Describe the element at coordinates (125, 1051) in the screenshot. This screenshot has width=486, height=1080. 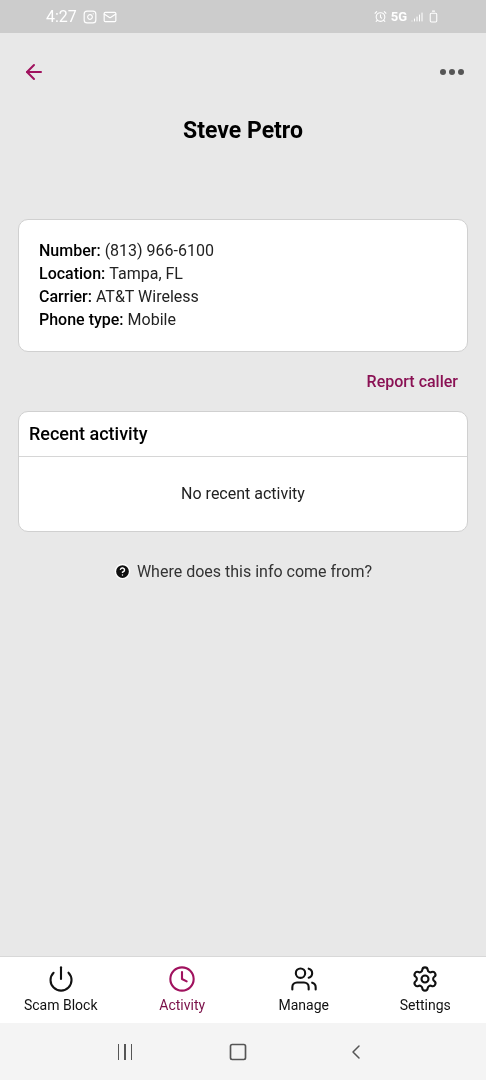
I see `recents-icon` at that location.